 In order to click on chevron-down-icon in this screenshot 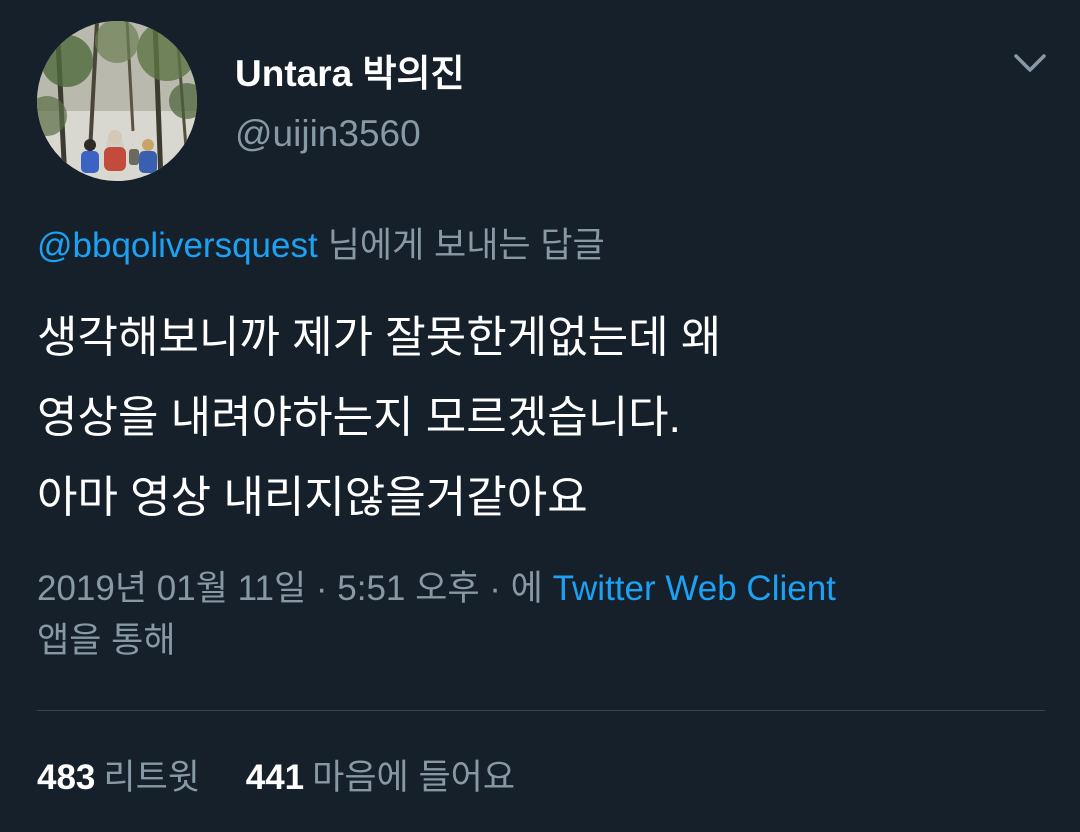, I will do `click(1030, 65)`.